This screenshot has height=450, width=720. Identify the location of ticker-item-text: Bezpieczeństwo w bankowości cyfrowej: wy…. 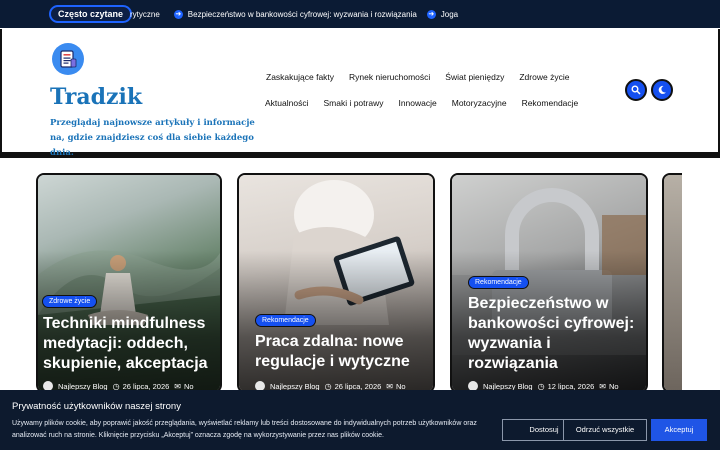
(302, 14).